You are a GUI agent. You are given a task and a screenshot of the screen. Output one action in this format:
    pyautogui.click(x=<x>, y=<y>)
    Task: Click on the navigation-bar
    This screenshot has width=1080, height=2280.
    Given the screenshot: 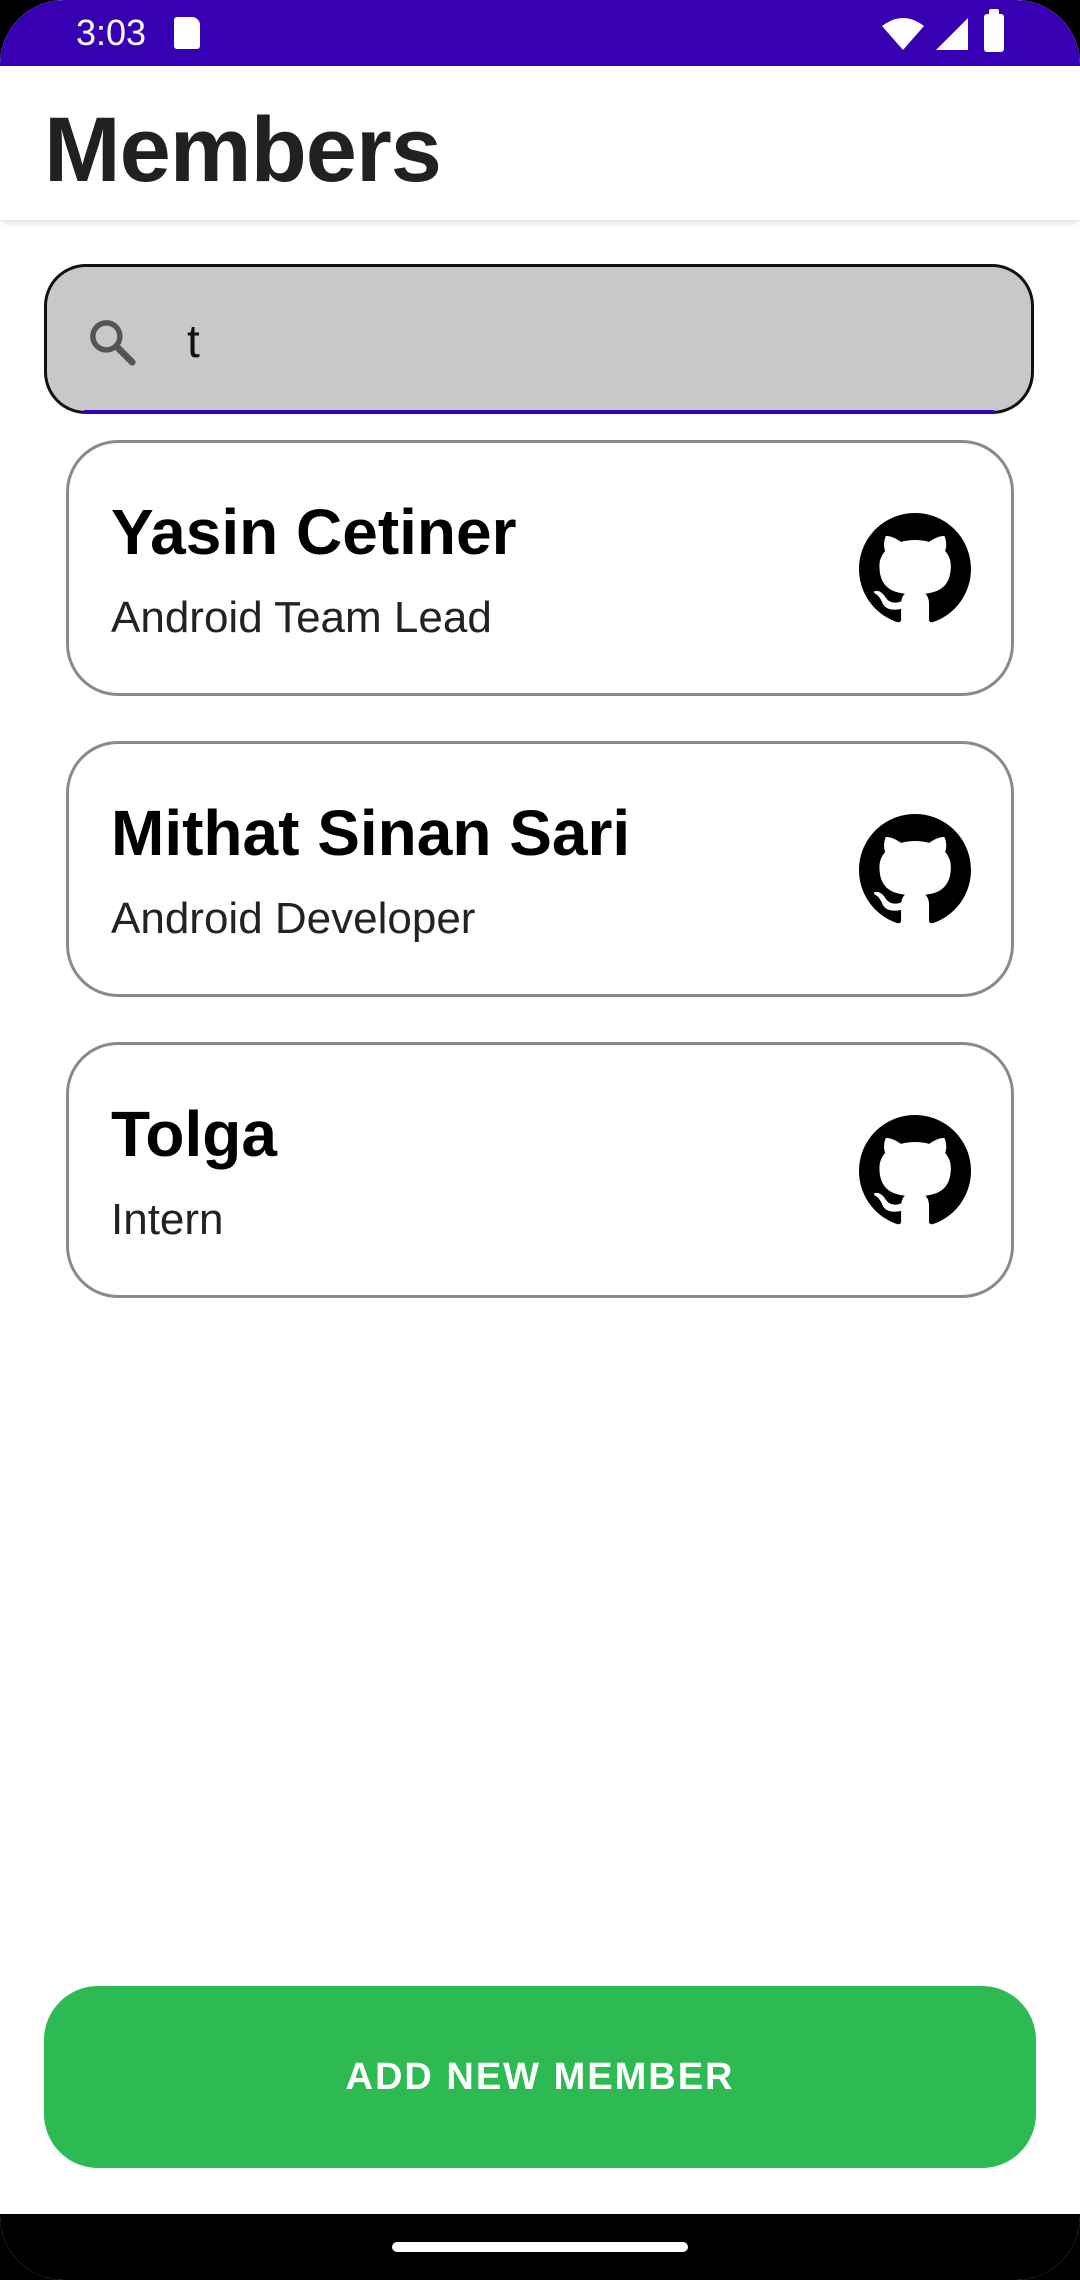 What is the action you would take?
    pyautogui.click(x=540, y=2247)
    